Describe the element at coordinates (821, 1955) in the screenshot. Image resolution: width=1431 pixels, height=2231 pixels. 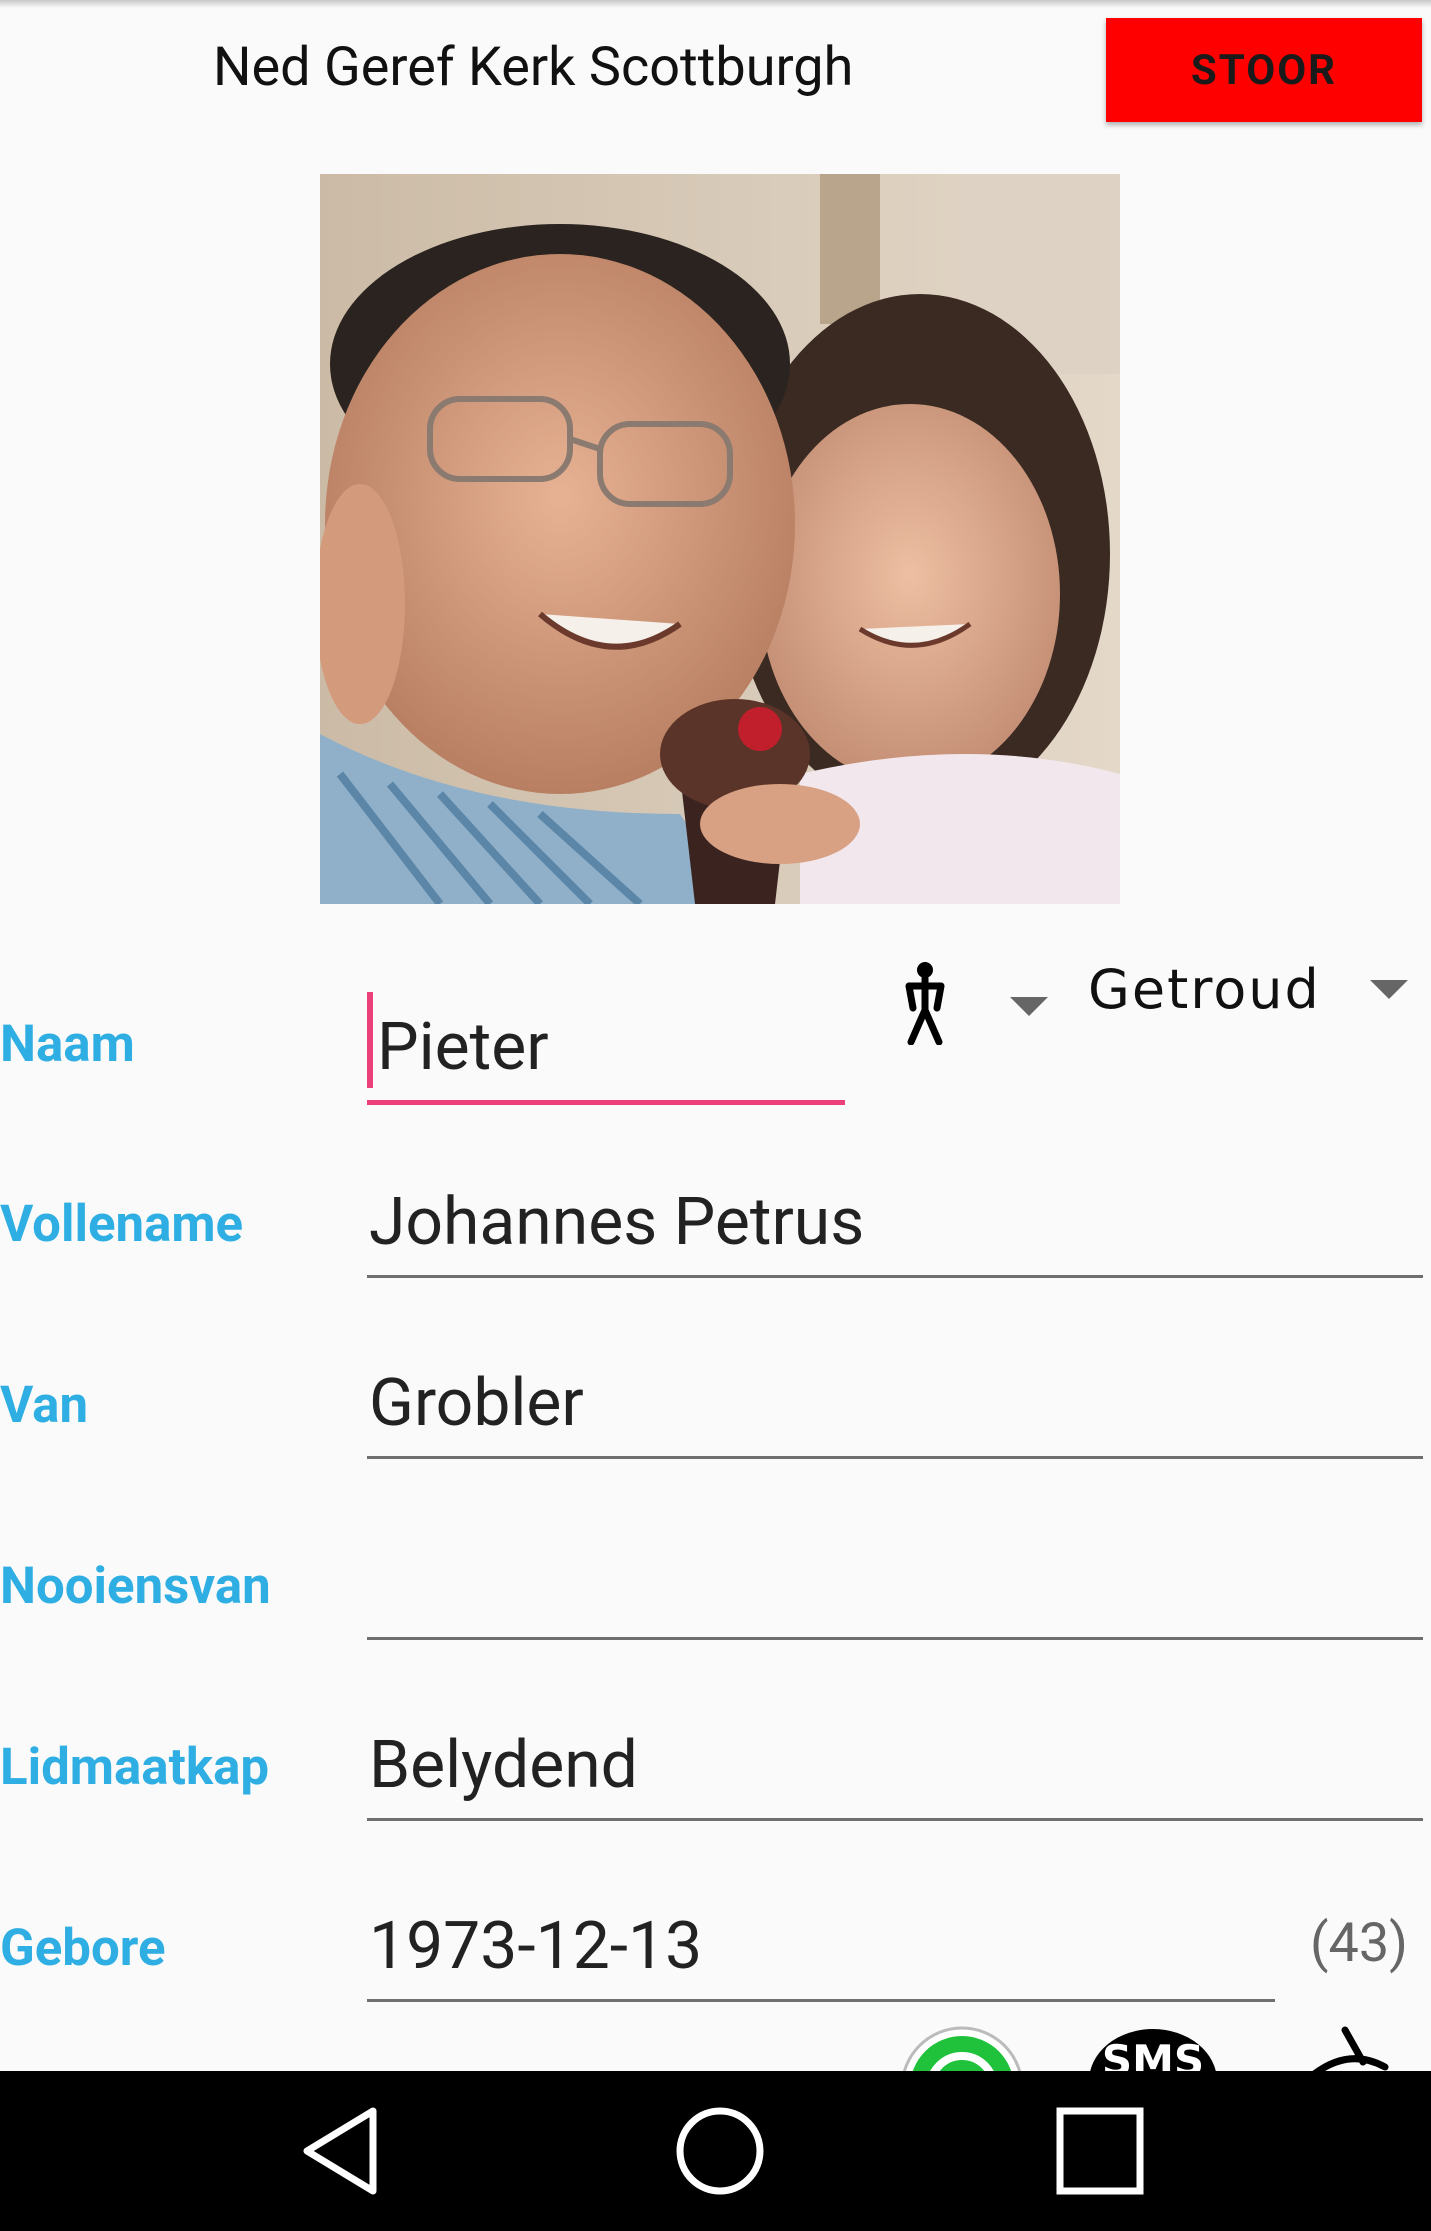
I see `gebore-input: 1973-12-13` at that location.